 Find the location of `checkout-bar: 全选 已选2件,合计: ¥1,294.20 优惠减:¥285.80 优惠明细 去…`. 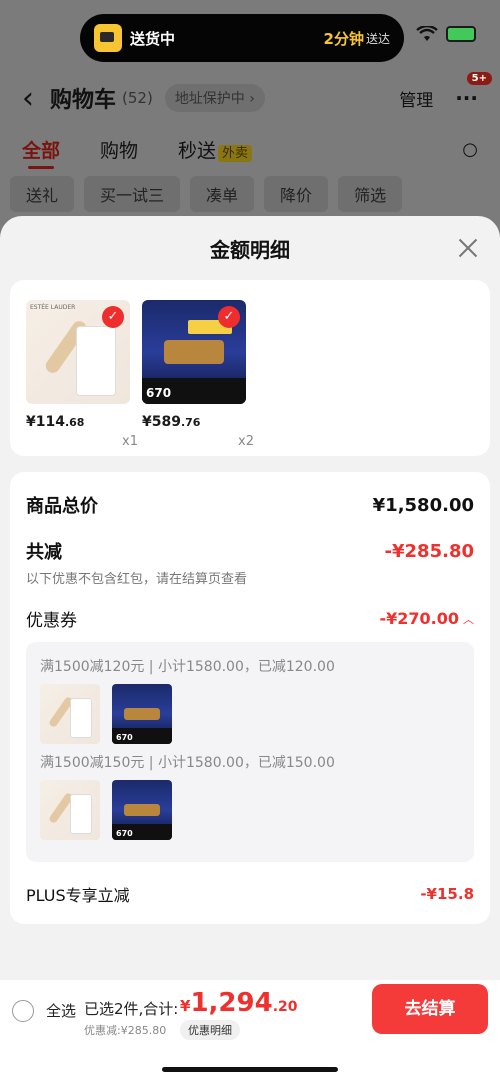

checkout-bar: 全选 已选2件,合计: ¥1,294.20 优惠减:¥285.80 优惠明细 去… is located at coordinates (250, 1031).